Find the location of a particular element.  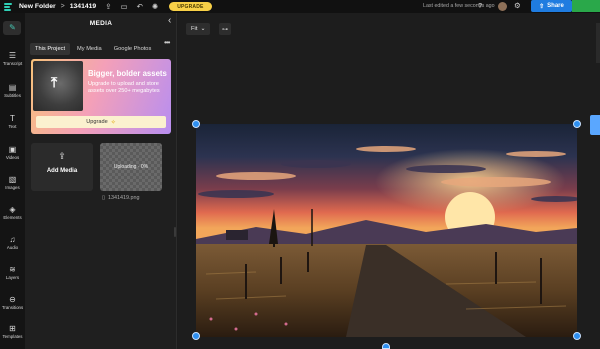

rail-item-images: ▧ Images is located at coordinates (12, 182).